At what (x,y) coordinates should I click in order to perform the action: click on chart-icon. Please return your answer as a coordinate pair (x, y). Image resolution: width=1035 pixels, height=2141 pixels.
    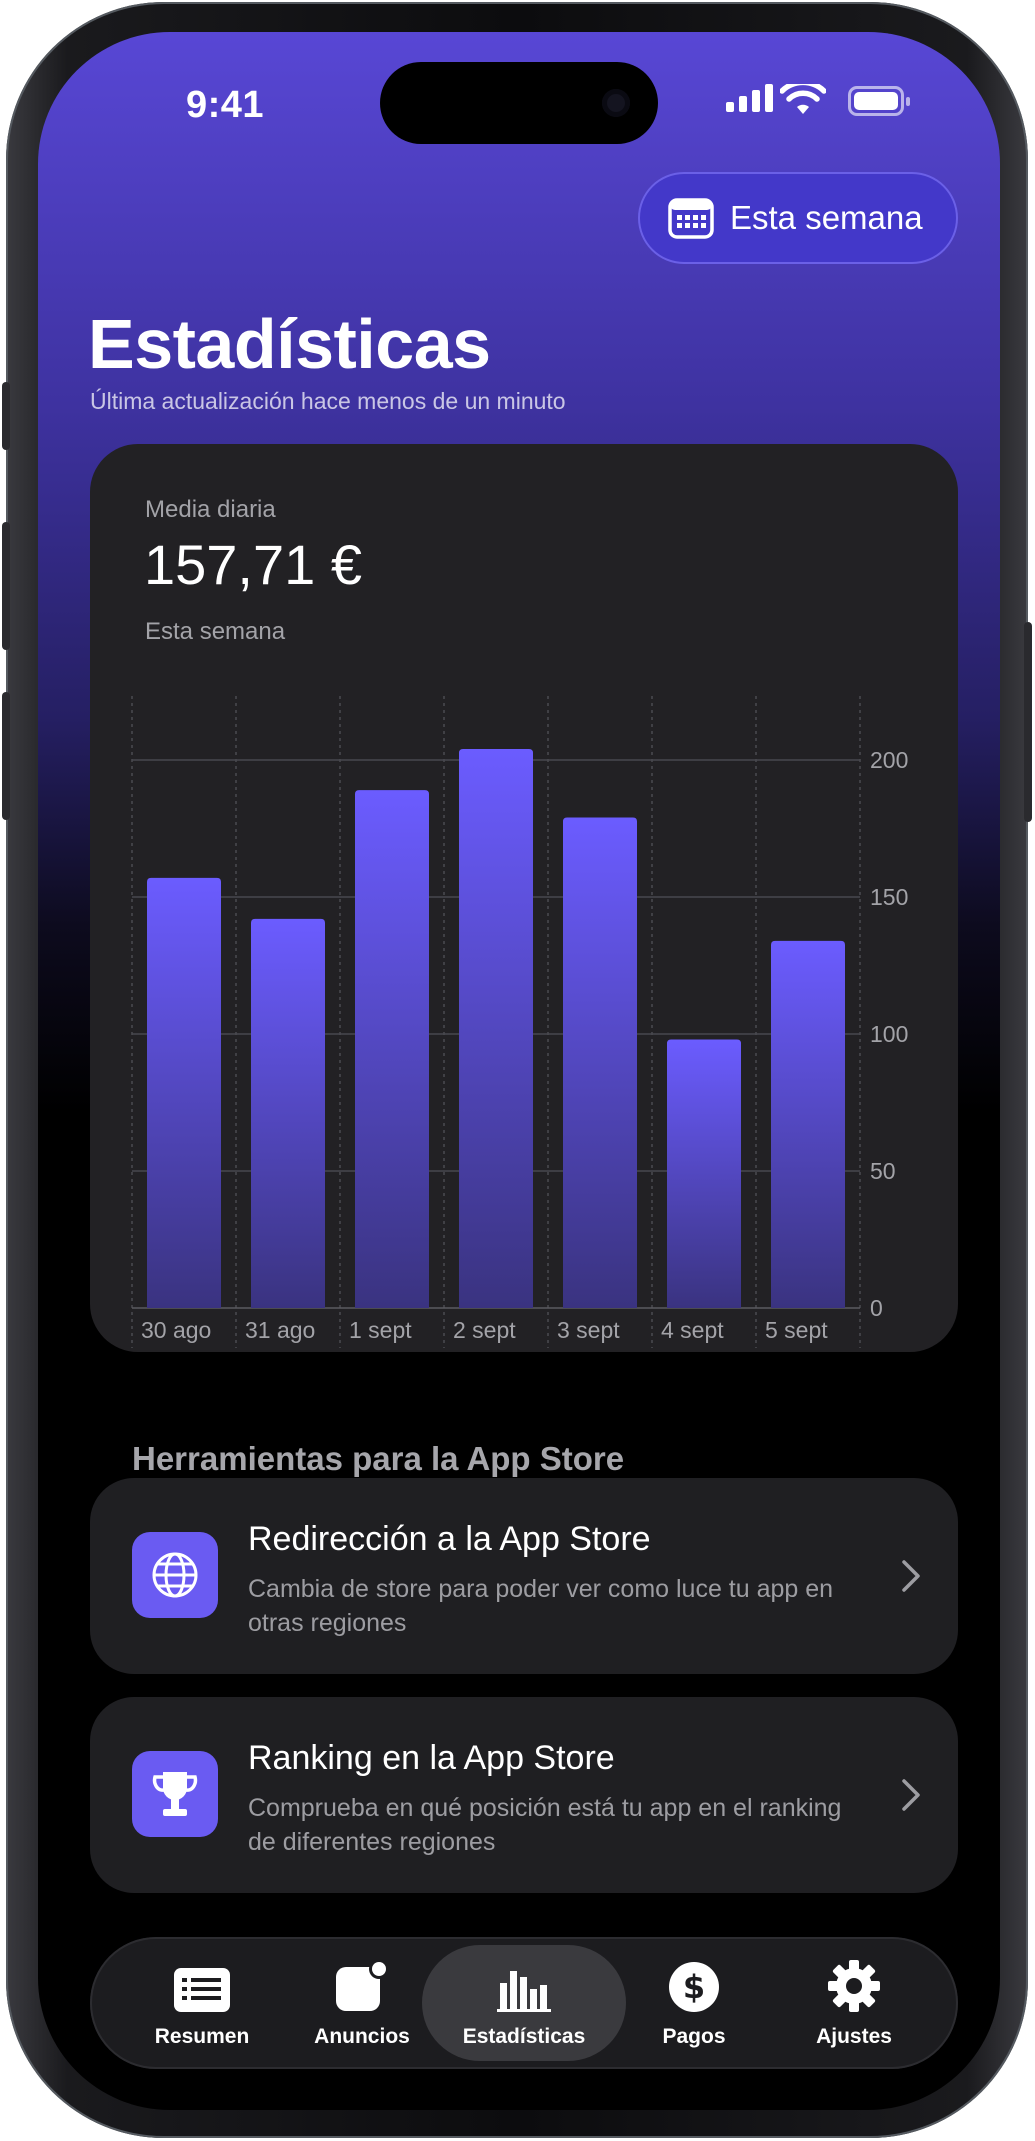
    Looking at the image, I should click on (524, 1983).